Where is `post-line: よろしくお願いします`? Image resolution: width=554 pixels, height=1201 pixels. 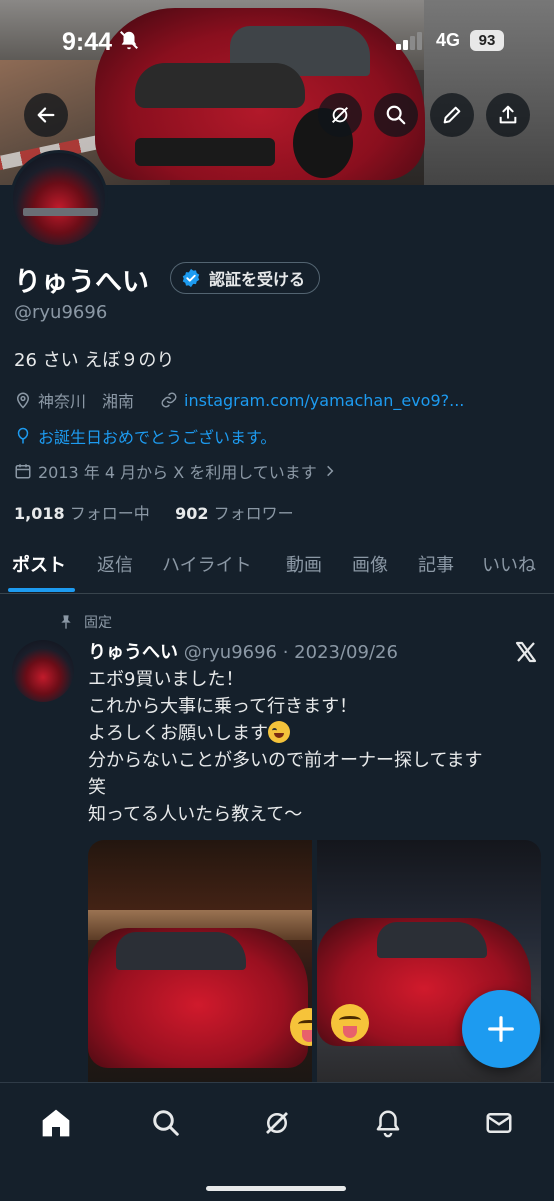
post-line: よろしくお願いします is located at coordinates (178, 733).